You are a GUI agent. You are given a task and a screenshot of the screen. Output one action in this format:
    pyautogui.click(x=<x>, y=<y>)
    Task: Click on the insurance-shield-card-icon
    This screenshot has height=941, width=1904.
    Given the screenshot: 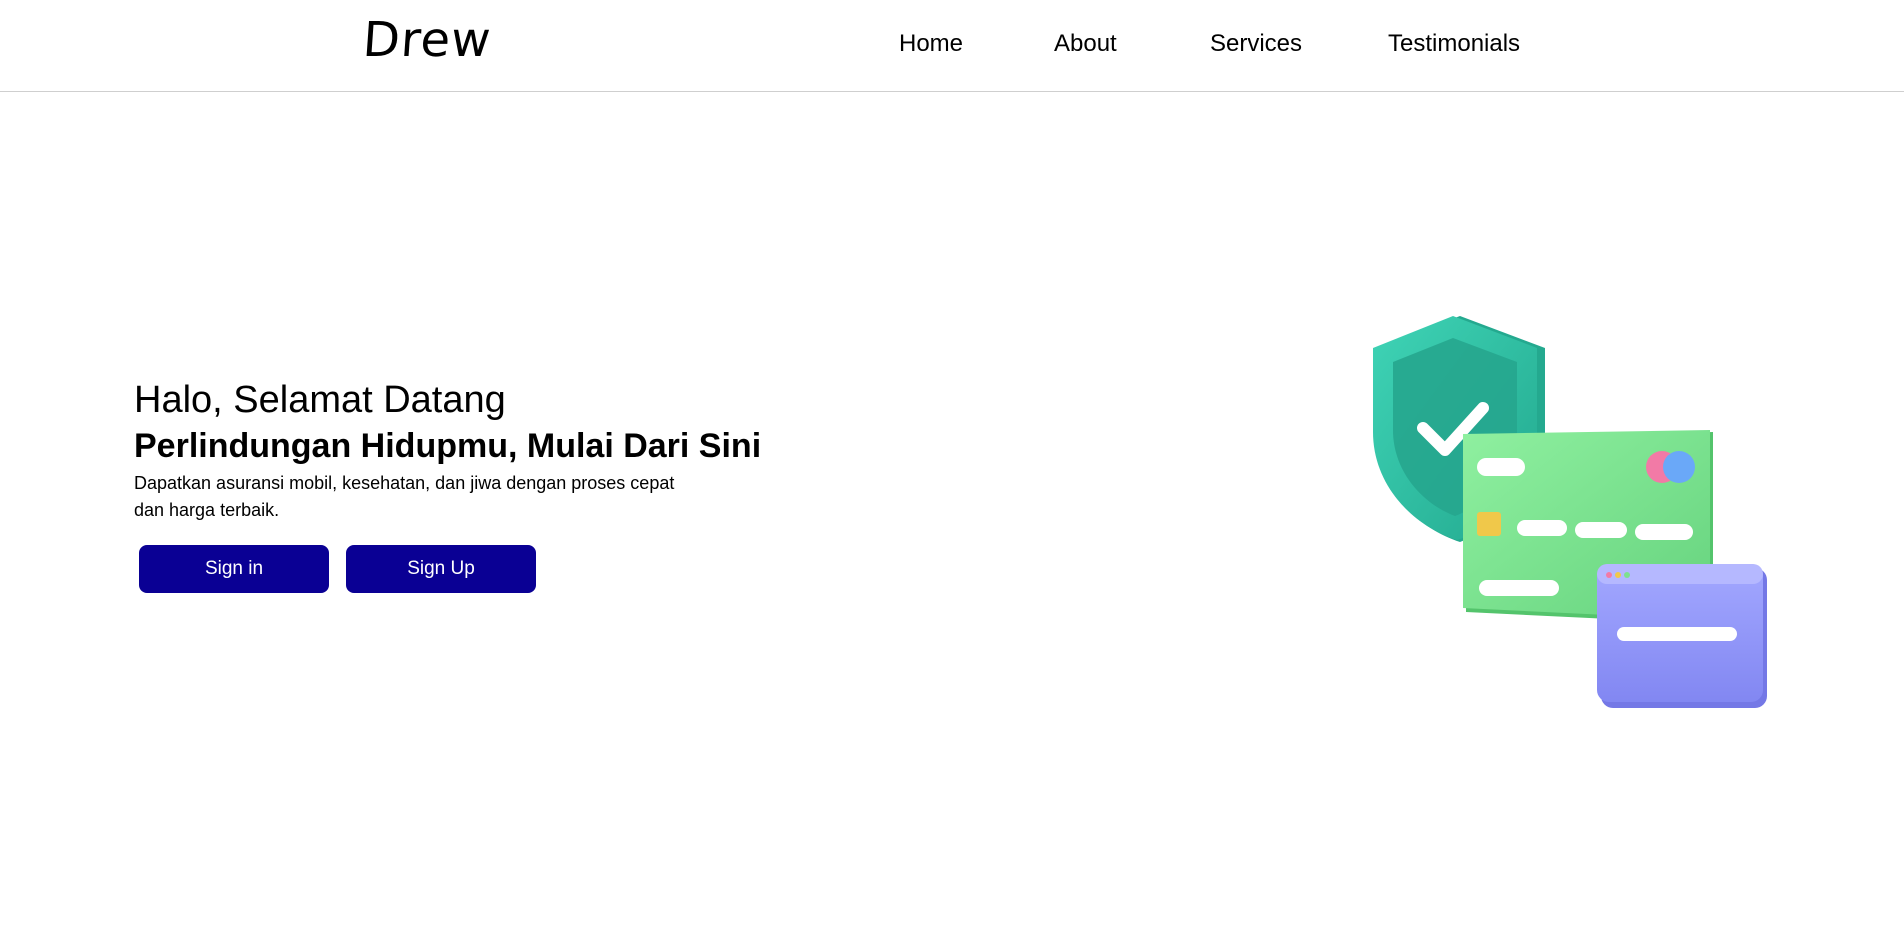 What is the action you would take?
    pyautogui.click(x=1570, y=512)
    